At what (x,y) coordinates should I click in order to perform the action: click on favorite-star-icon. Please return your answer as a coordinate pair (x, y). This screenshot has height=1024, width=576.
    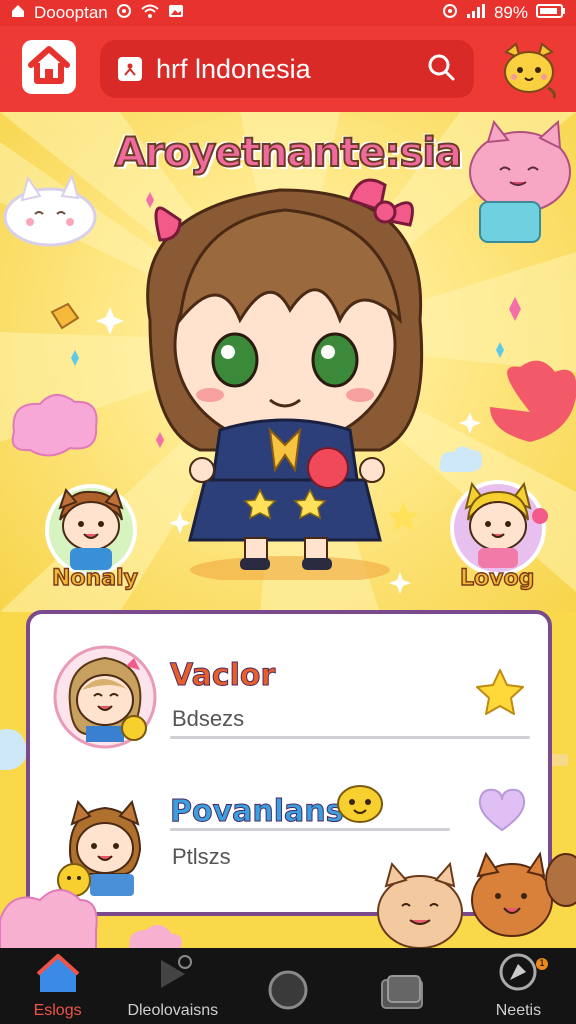
    Looking at the image, I should click on (500, 694).